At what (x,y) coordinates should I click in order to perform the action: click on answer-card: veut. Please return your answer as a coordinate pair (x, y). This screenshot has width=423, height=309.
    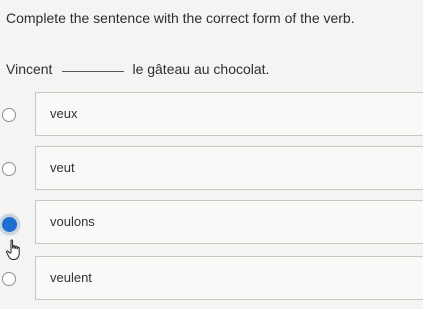
    Looking at the image, I should click on (229, 168).